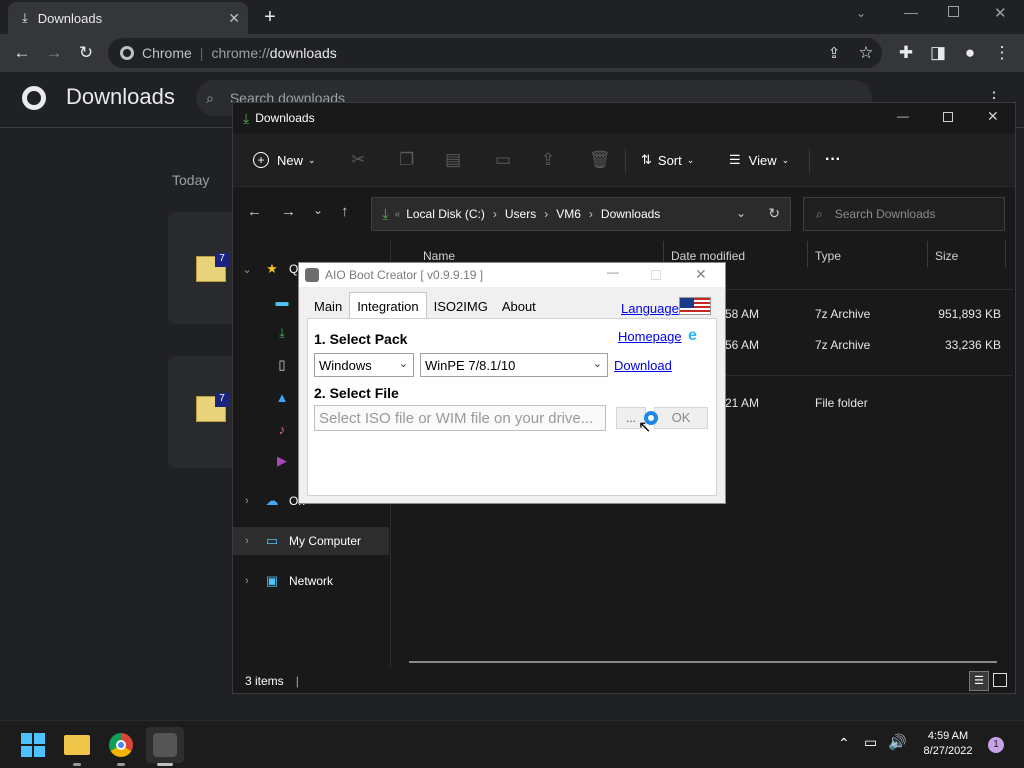  I want to click on explorer-title: Downloads, so click(285, 118).